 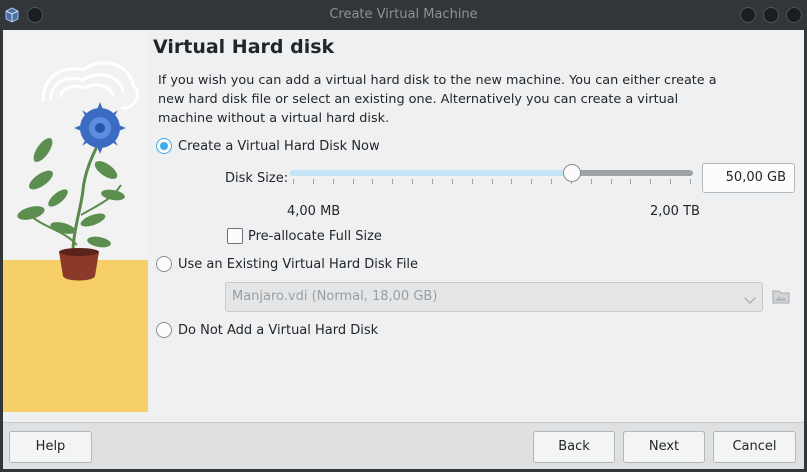 I want to click on next-button: Next, so click(x=664, y=447).